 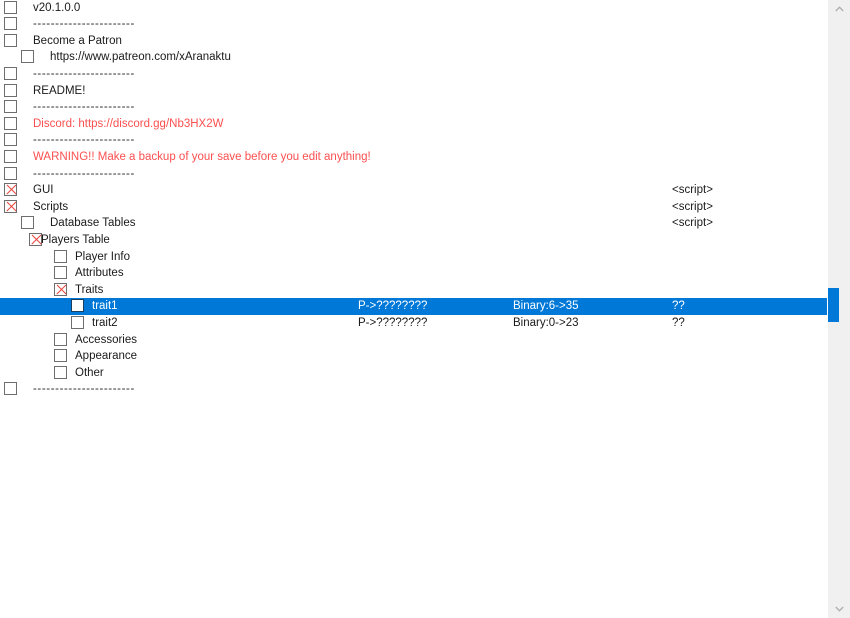 I want to click on tree-row-label: GUI, so click(x=43, y=190).